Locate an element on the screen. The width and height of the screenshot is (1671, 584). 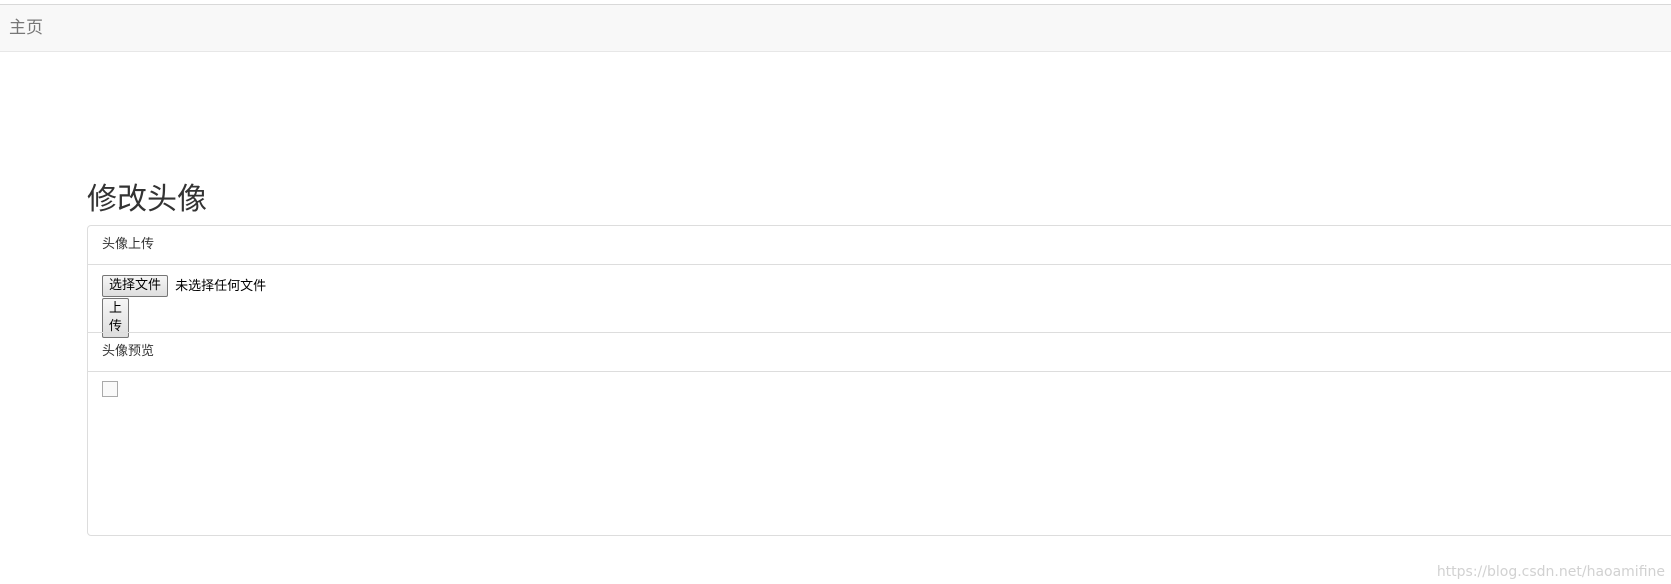
file-status-text: 未选择任何文件 is located at coordinates (221, 286).